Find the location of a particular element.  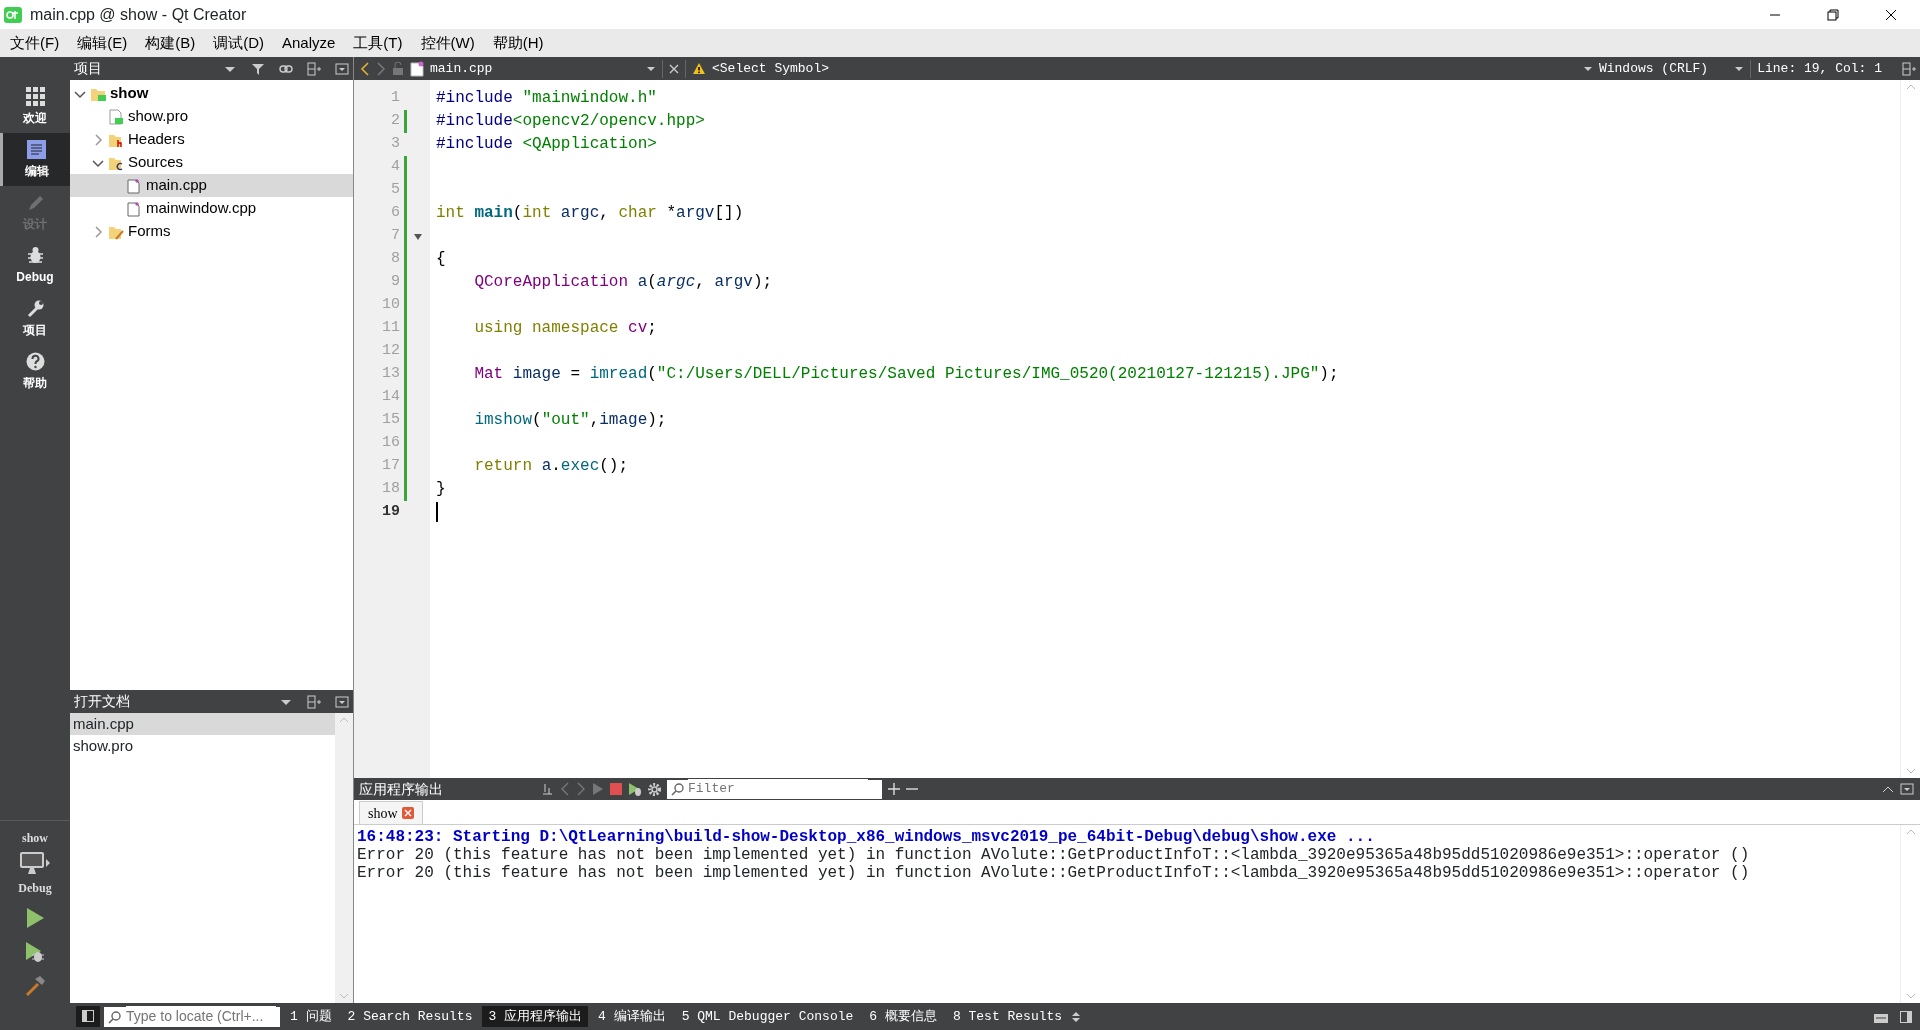

menu-item: 工具(T) is located at coordinates (378, 43).